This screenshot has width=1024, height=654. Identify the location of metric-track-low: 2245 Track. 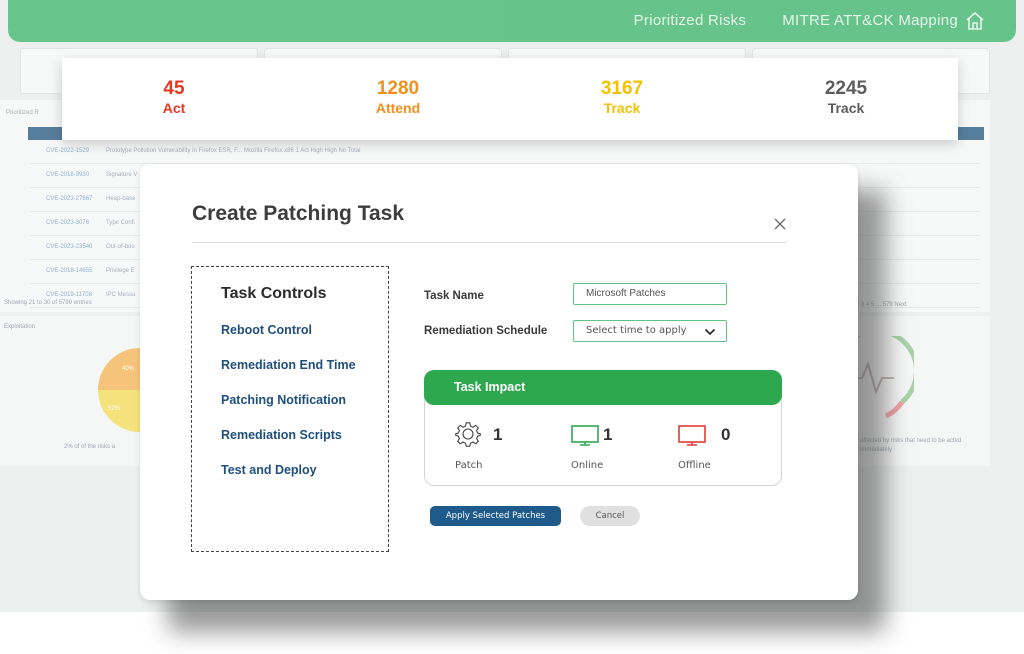
(846, 99).